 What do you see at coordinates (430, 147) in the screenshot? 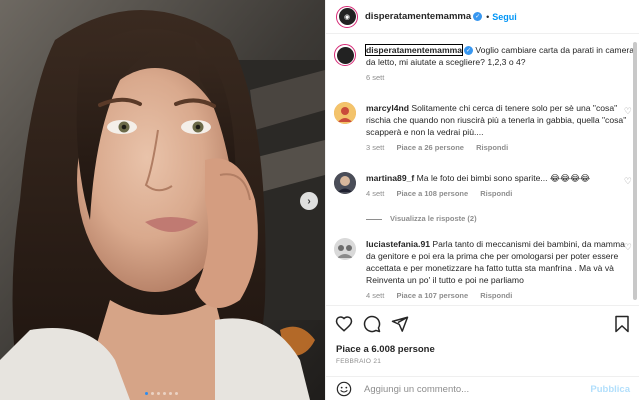
I see `comment-likes: Piace a 26 persone` at bounding box center [430, 147].